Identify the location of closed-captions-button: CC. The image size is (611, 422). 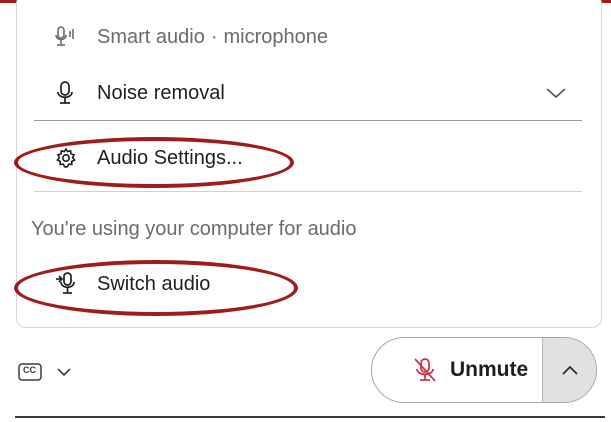
(54, 372).